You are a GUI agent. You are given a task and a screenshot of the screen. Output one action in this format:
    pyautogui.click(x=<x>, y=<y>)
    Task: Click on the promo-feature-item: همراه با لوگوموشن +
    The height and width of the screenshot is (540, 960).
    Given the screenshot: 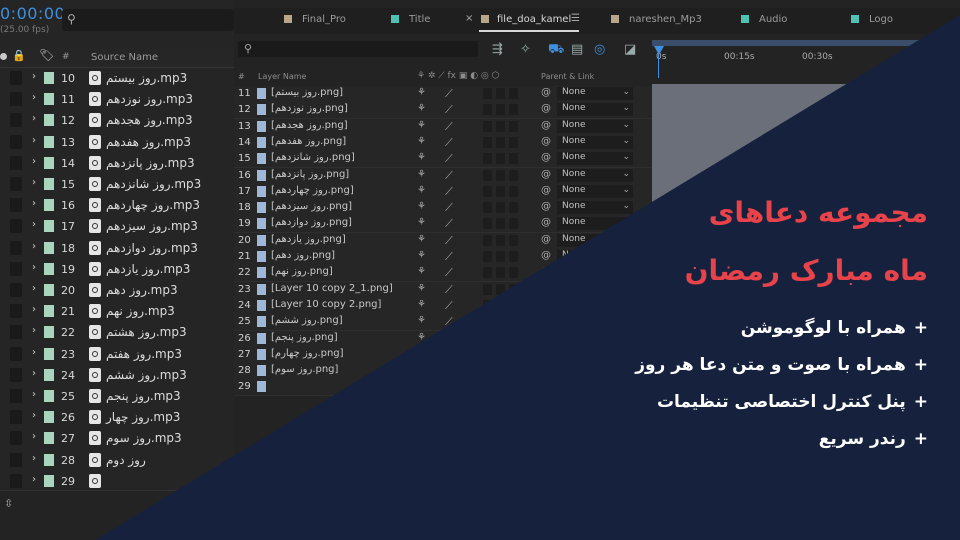 What is the action you would take?
    pyautogui.click(x=834, y=328)
    